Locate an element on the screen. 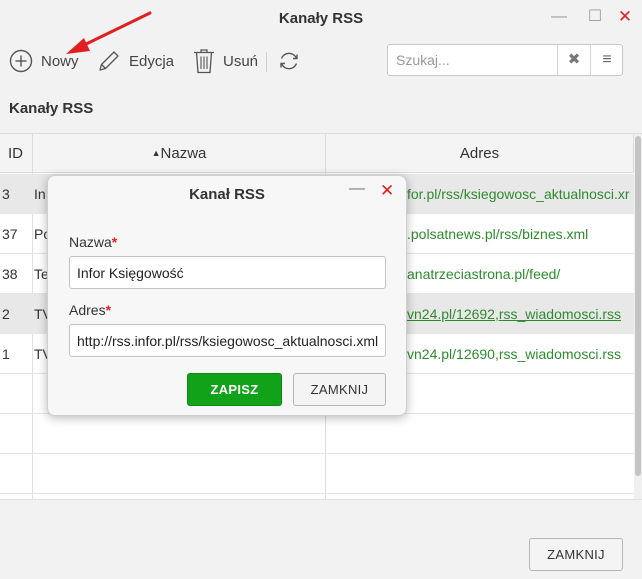  column-header-id: ID is located at coordinates (16, 153).